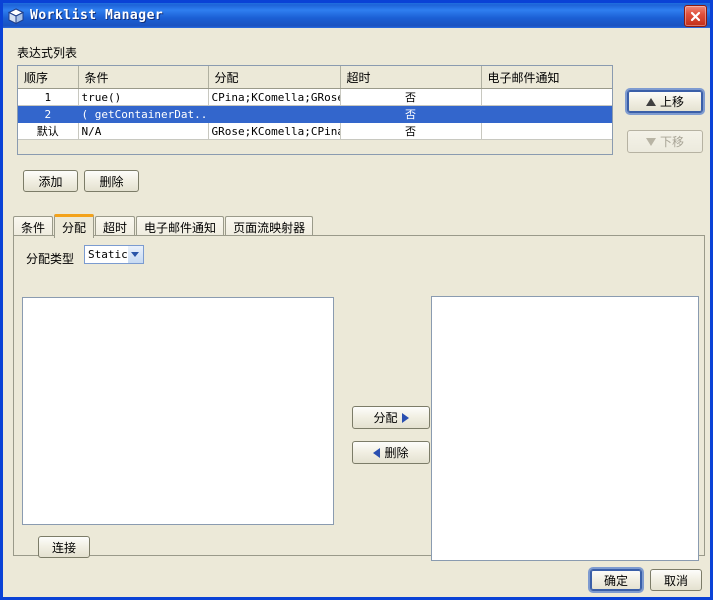 The image size is (713, 600). What do you see at coordinates (143, 97) in the screenshot?
I see `cell-condition: true()` at bounding box center [143, 97].